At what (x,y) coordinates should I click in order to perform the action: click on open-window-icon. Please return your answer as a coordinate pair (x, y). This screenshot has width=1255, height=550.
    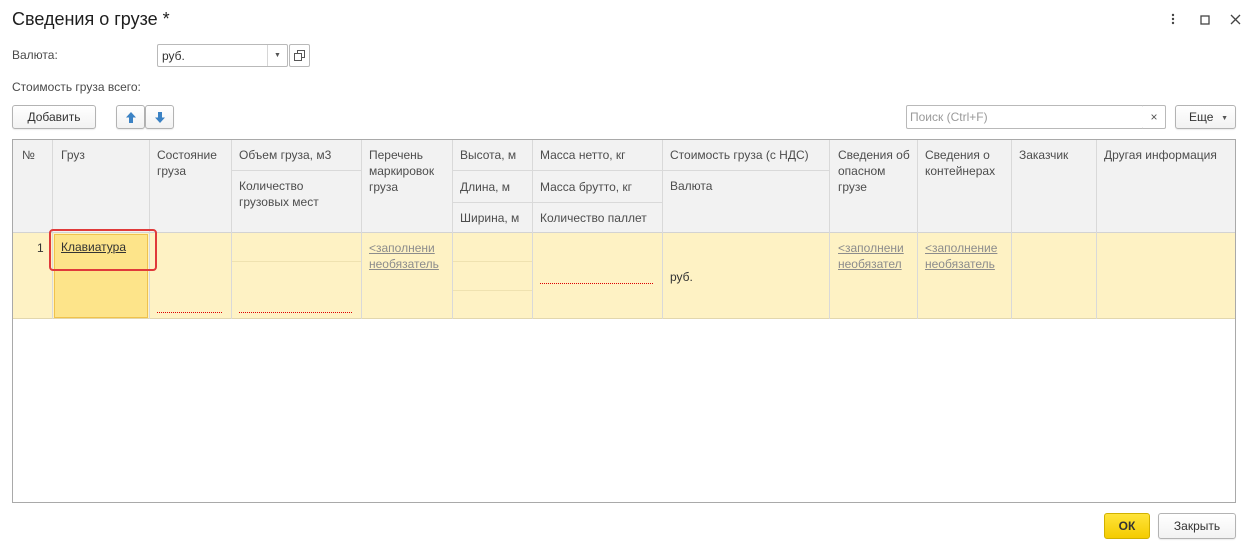
    Looking at the image, I should click on (299, 55).